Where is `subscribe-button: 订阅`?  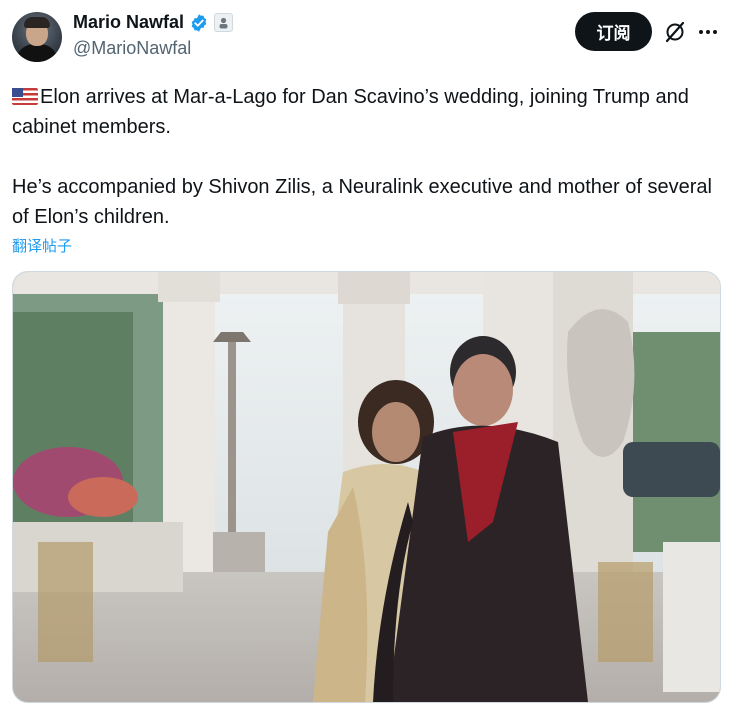
subscribe-button: 订阅 is located at coordinates (613, 31).